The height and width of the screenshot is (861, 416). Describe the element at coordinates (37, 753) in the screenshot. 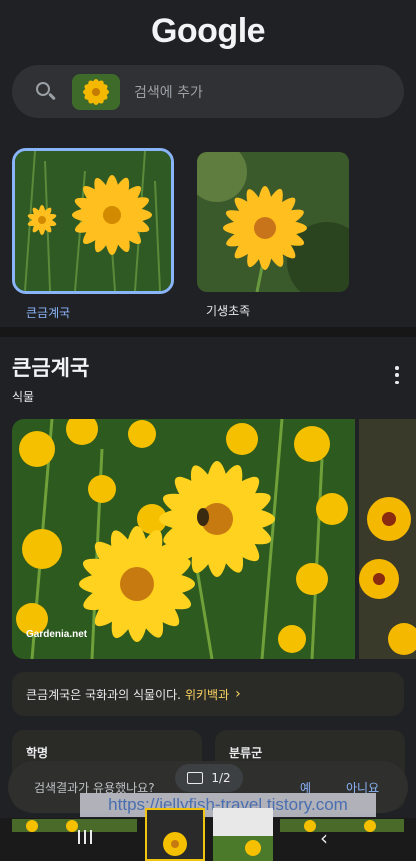

I see `info-card-title: 학명` at that location.